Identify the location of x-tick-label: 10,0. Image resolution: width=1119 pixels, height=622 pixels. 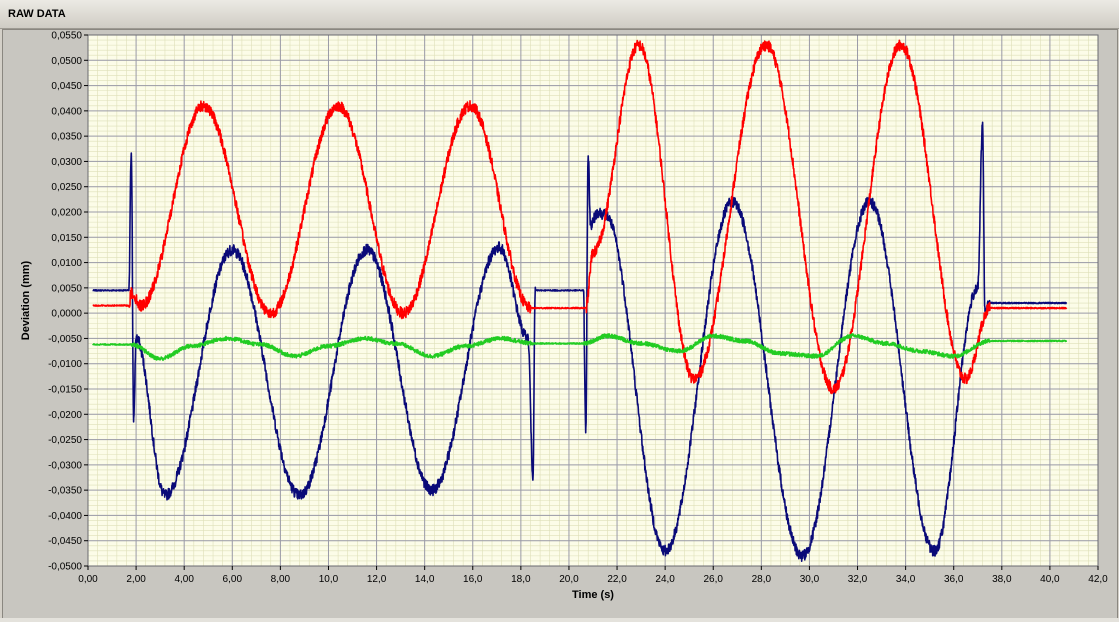
(329, 579).